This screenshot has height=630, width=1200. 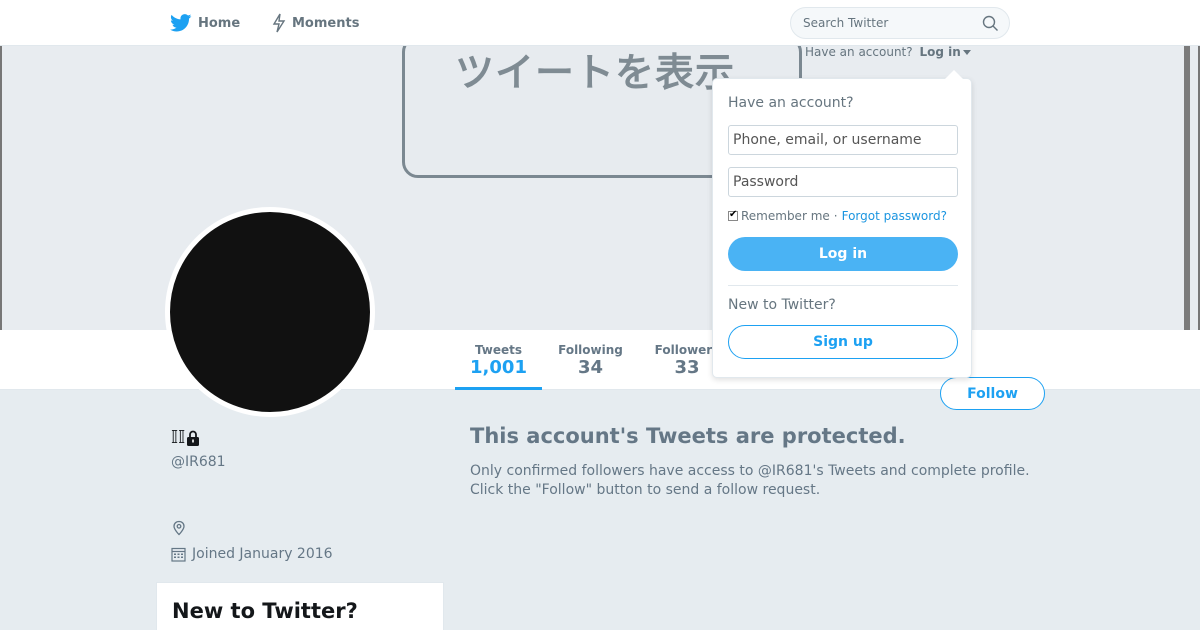 What do you see at coordinates (590, 350) in the screenshot?
I see `stat-following-label: Following` at bounding box center [590, 350].